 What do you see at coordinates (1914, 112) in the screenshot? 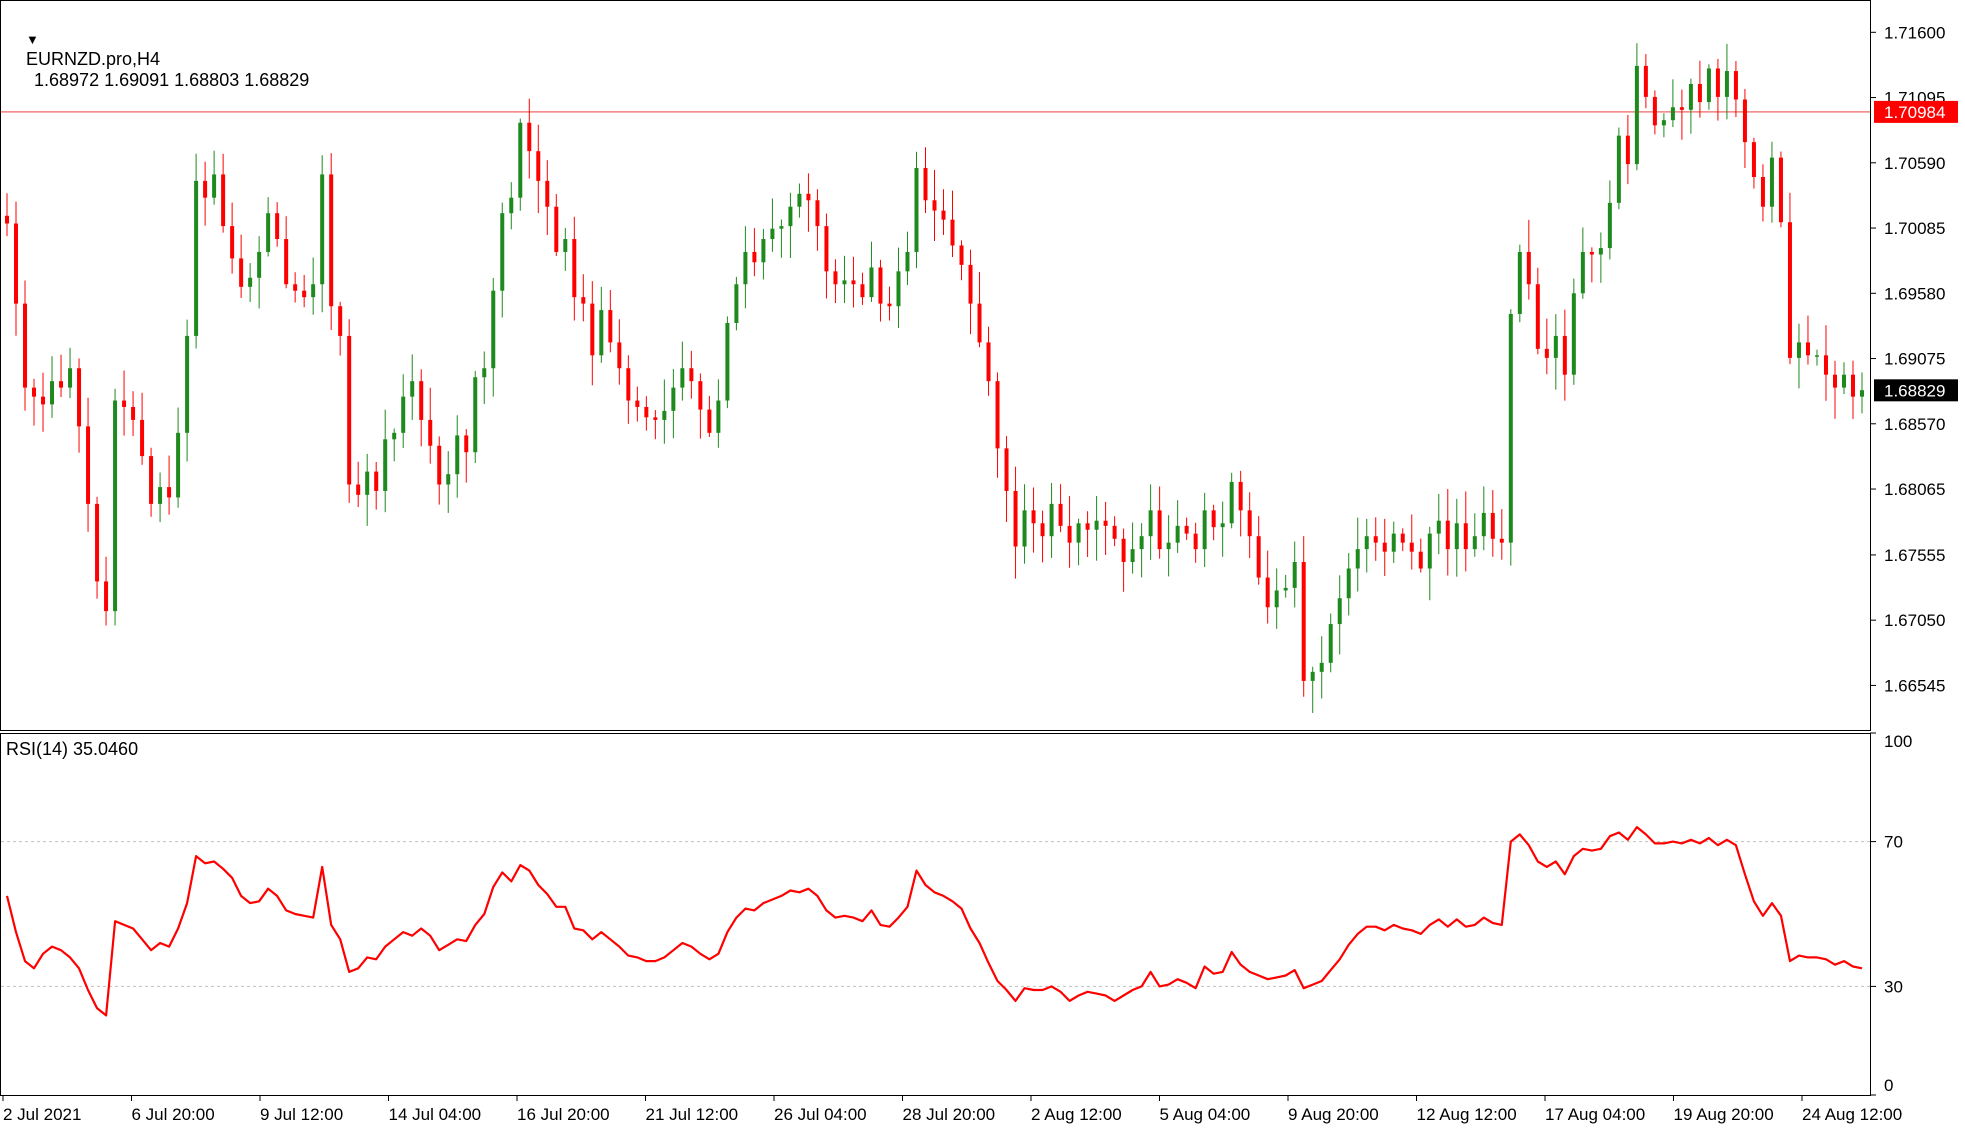
I see `level-price-tag-label: 1.70984` at bounding box center [1914, 112].